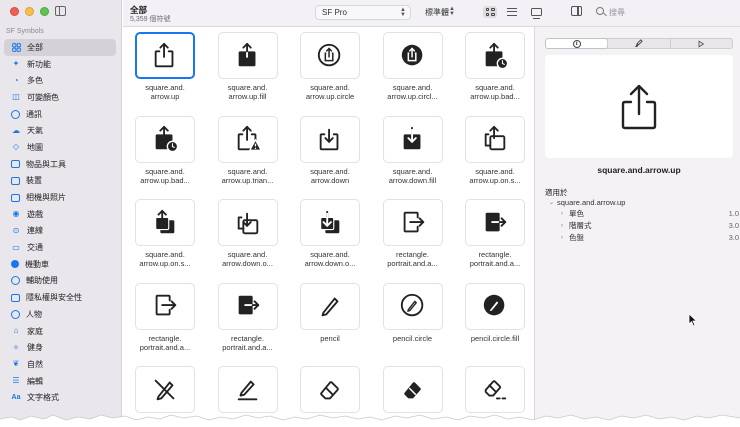 This screenshot has height=427, width=740. I want to click on inspector-toggle-icon, so click(576, 11).